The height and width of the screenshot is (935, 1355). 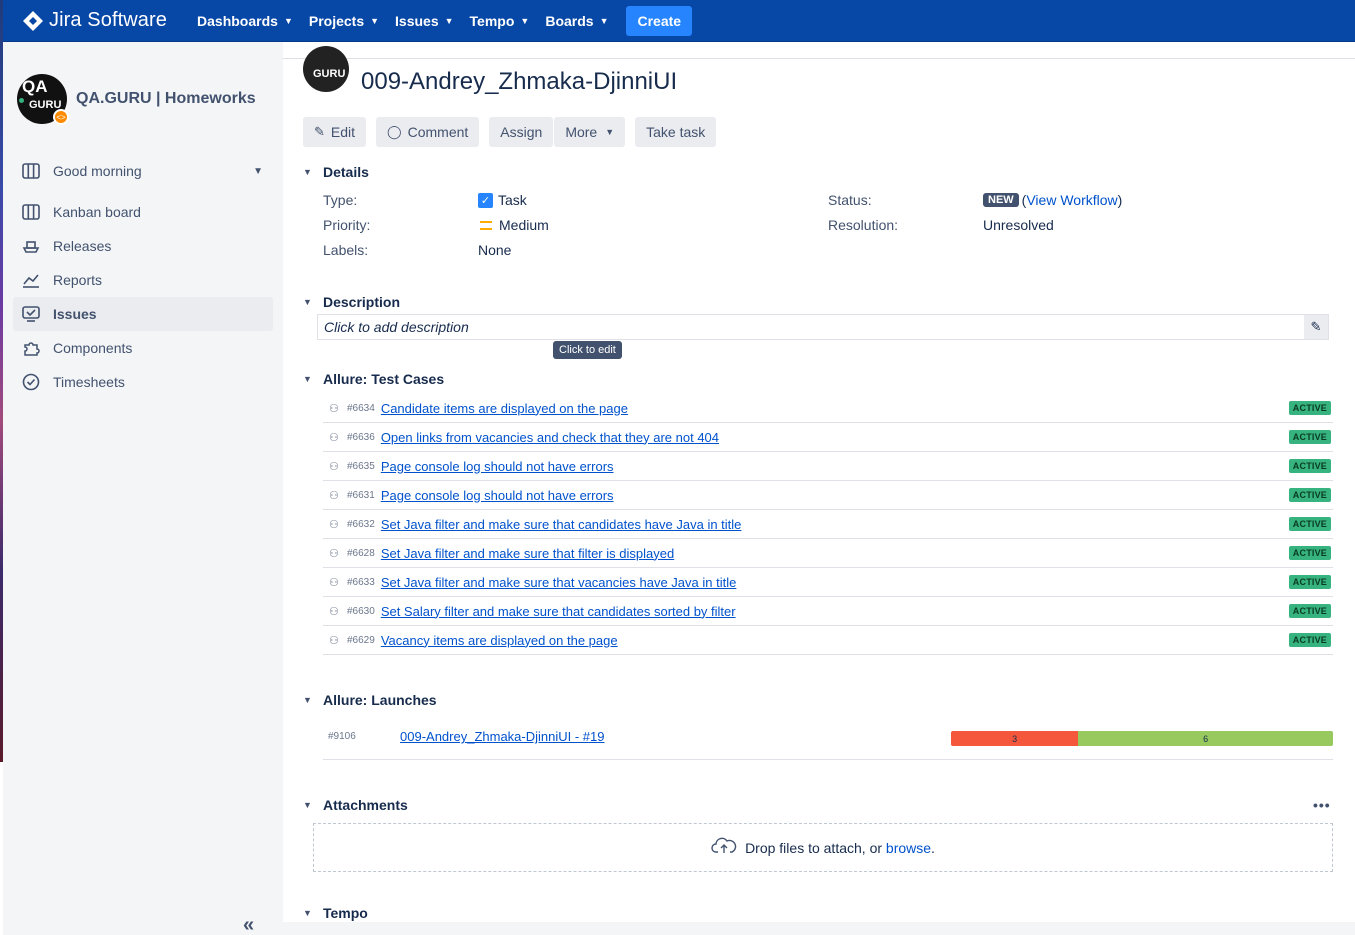 I want to click on resolution-label: Resolution:, so click(x=863, y=225).